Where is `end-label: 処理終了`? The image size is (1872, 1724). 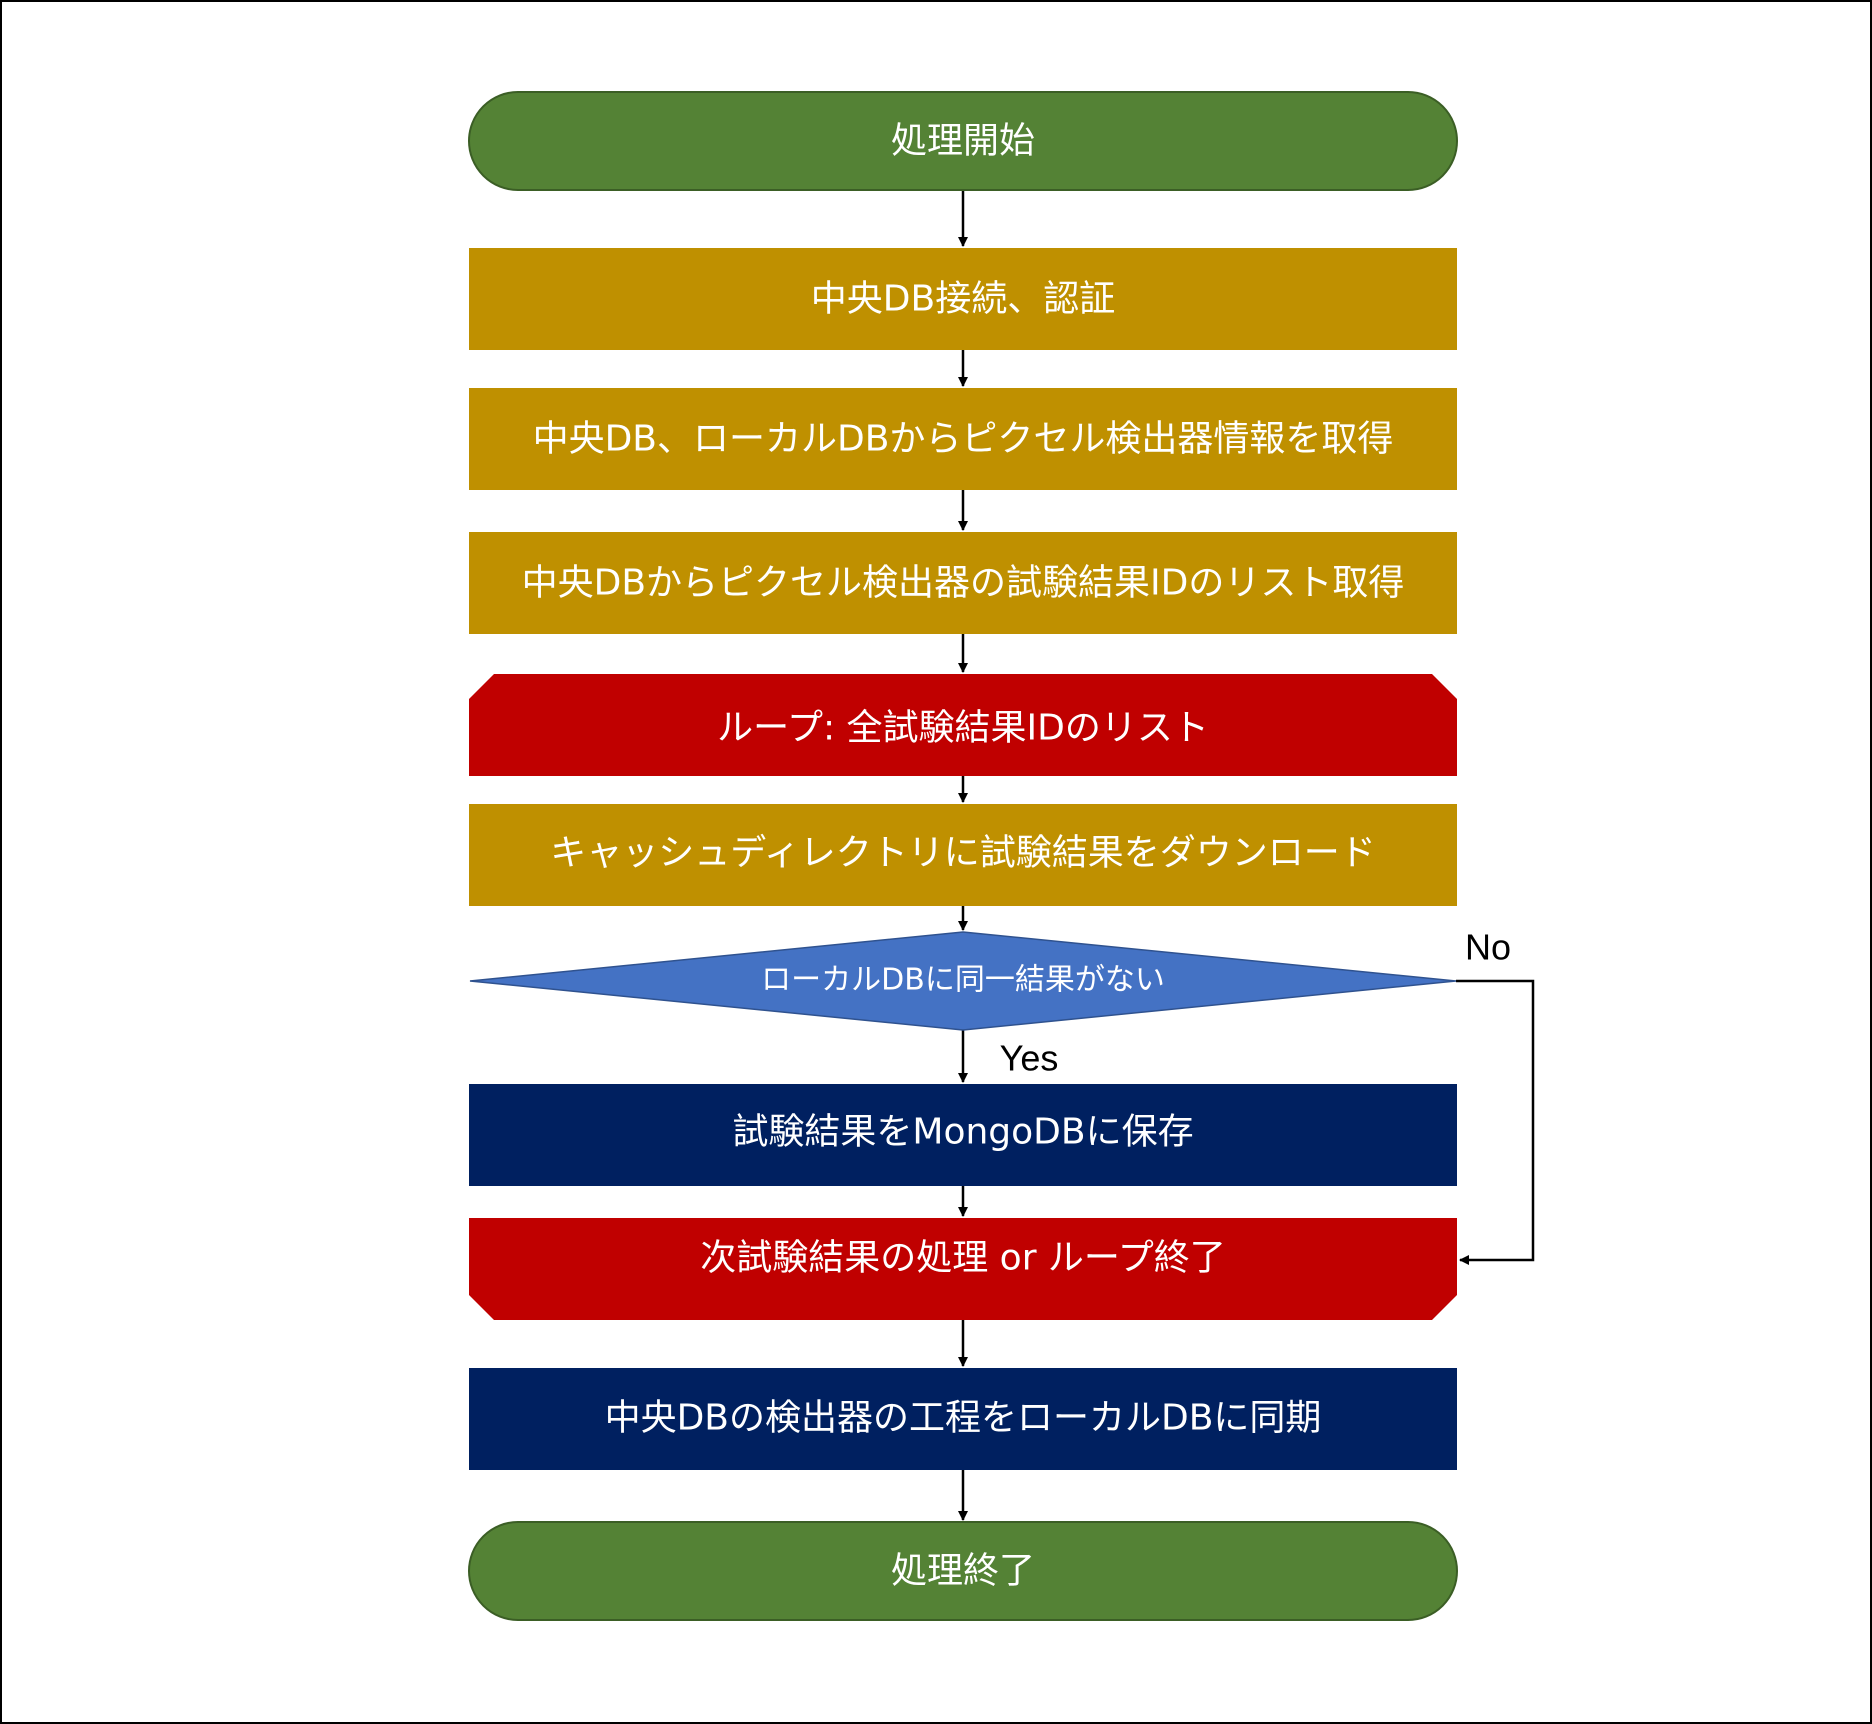
end-label: 処理終了 is located at coordinates (963, 1571).